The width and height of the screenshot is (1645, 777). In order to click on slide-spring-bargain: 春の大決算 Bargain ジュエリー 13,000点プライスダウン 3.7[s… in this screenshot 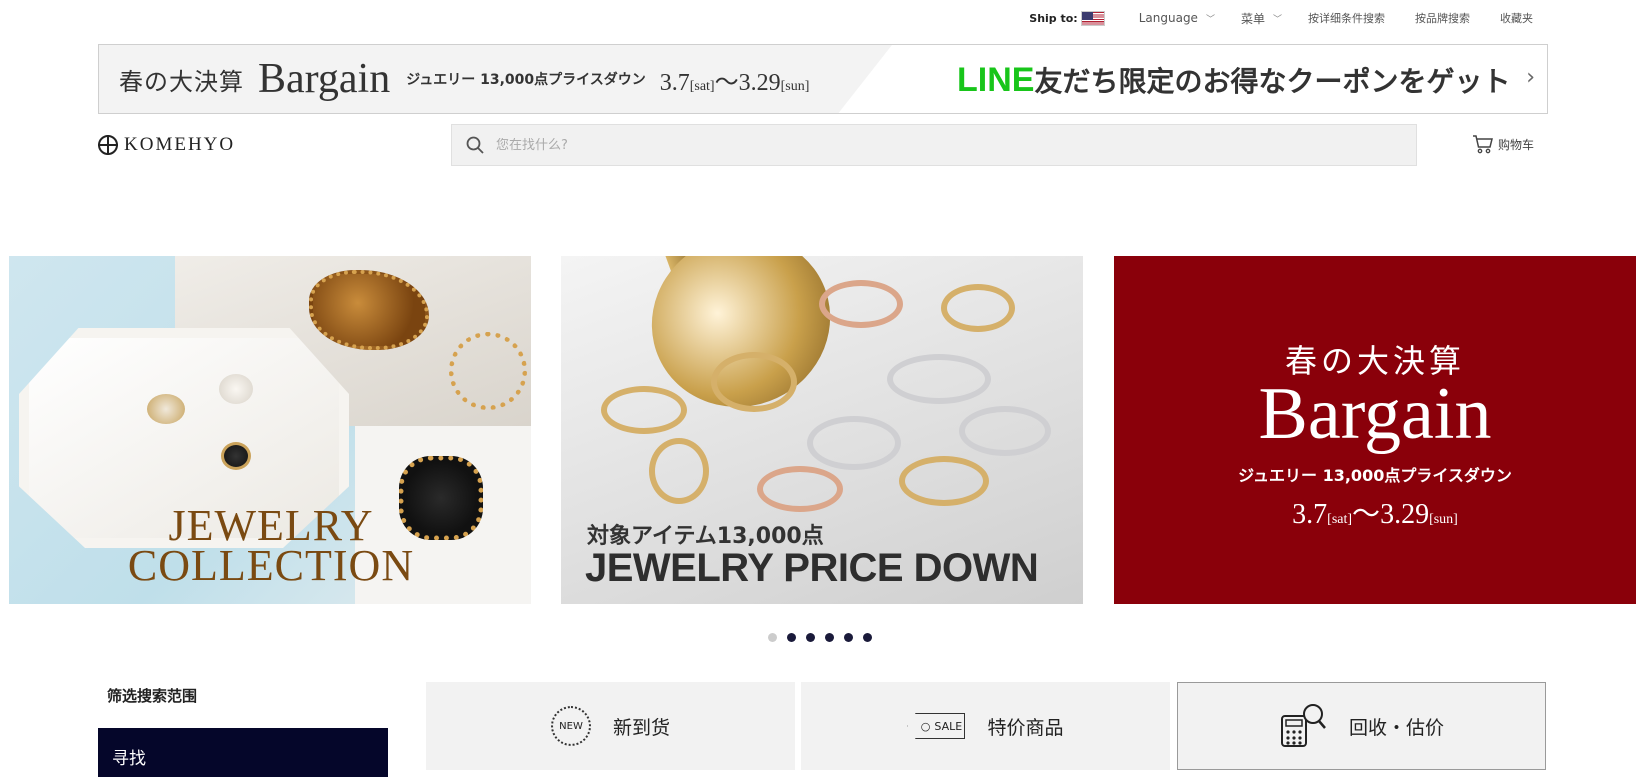, I will do `click(1375, 430)`.